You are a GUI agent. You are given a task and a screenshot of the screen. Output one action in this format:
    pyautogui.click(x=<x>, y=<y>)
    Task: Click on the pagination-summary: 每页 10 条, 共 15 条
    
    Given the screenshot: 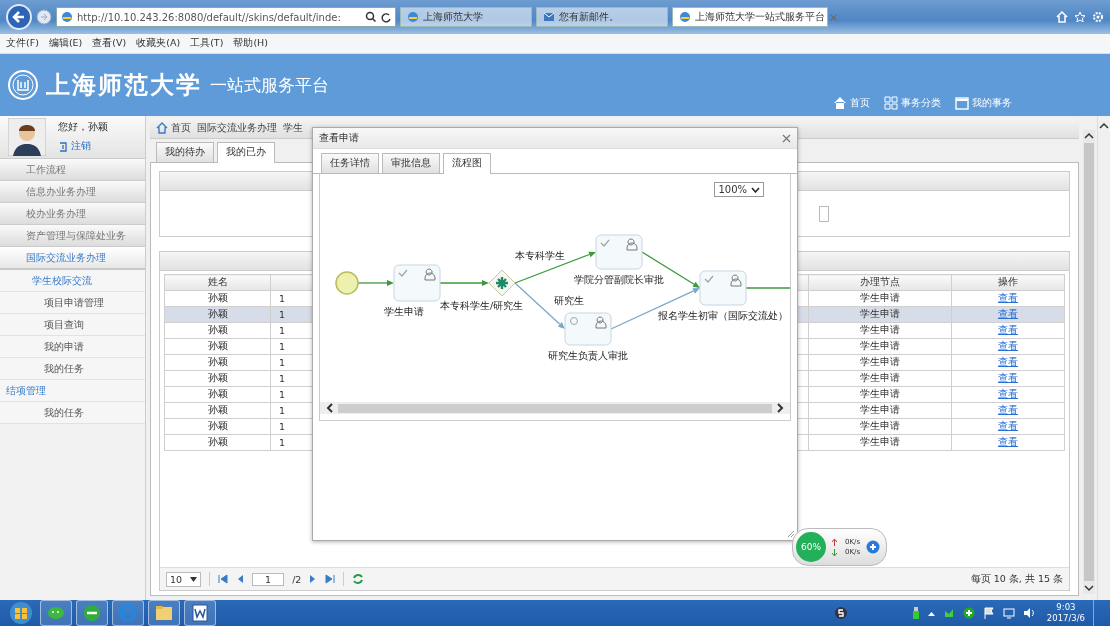 What is the action you would take?
    pyautogui.click(x=1016, y=579)
    